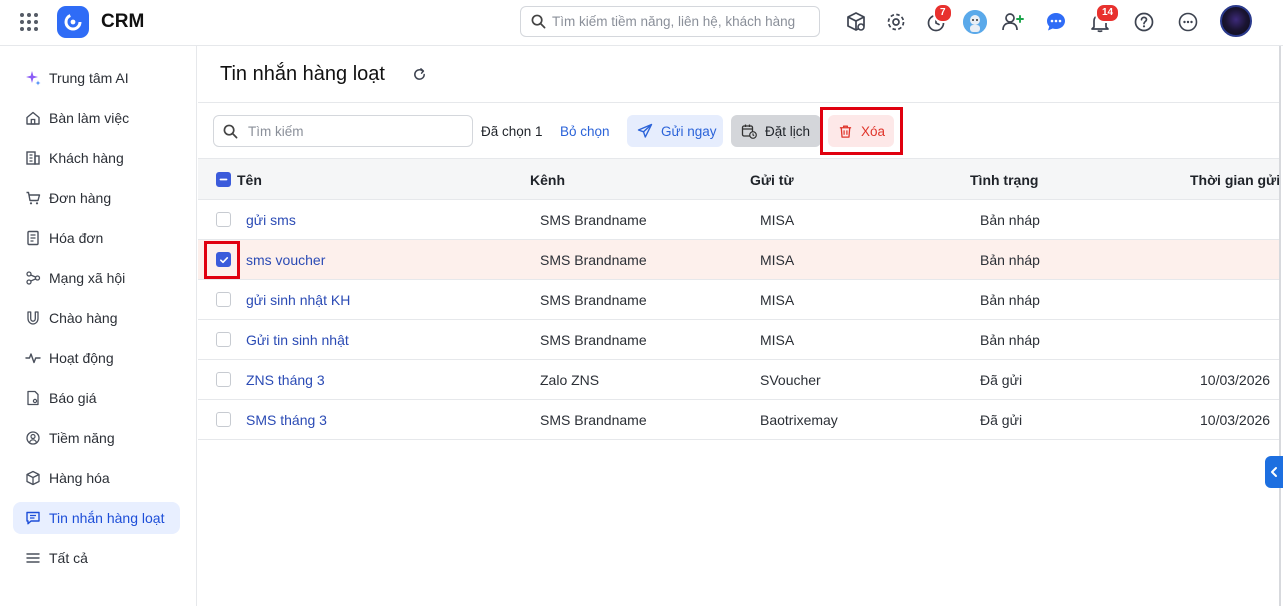  I want to click on sidebar-item-workspace: Bàn làm việc, so click(96, 118).